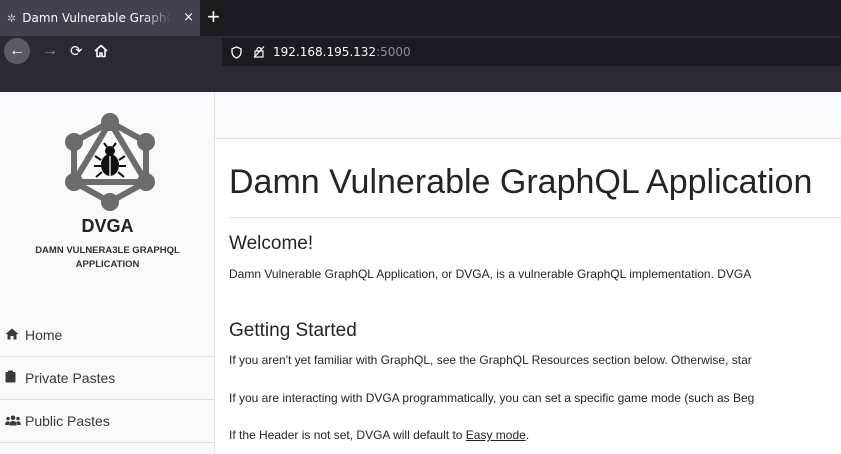 Image resolution: width=841 pixels, height=454 pixels. What do you see at coordinates (535, 217) in the screenshot?
I see `divider` at bounding box center [535, 217].